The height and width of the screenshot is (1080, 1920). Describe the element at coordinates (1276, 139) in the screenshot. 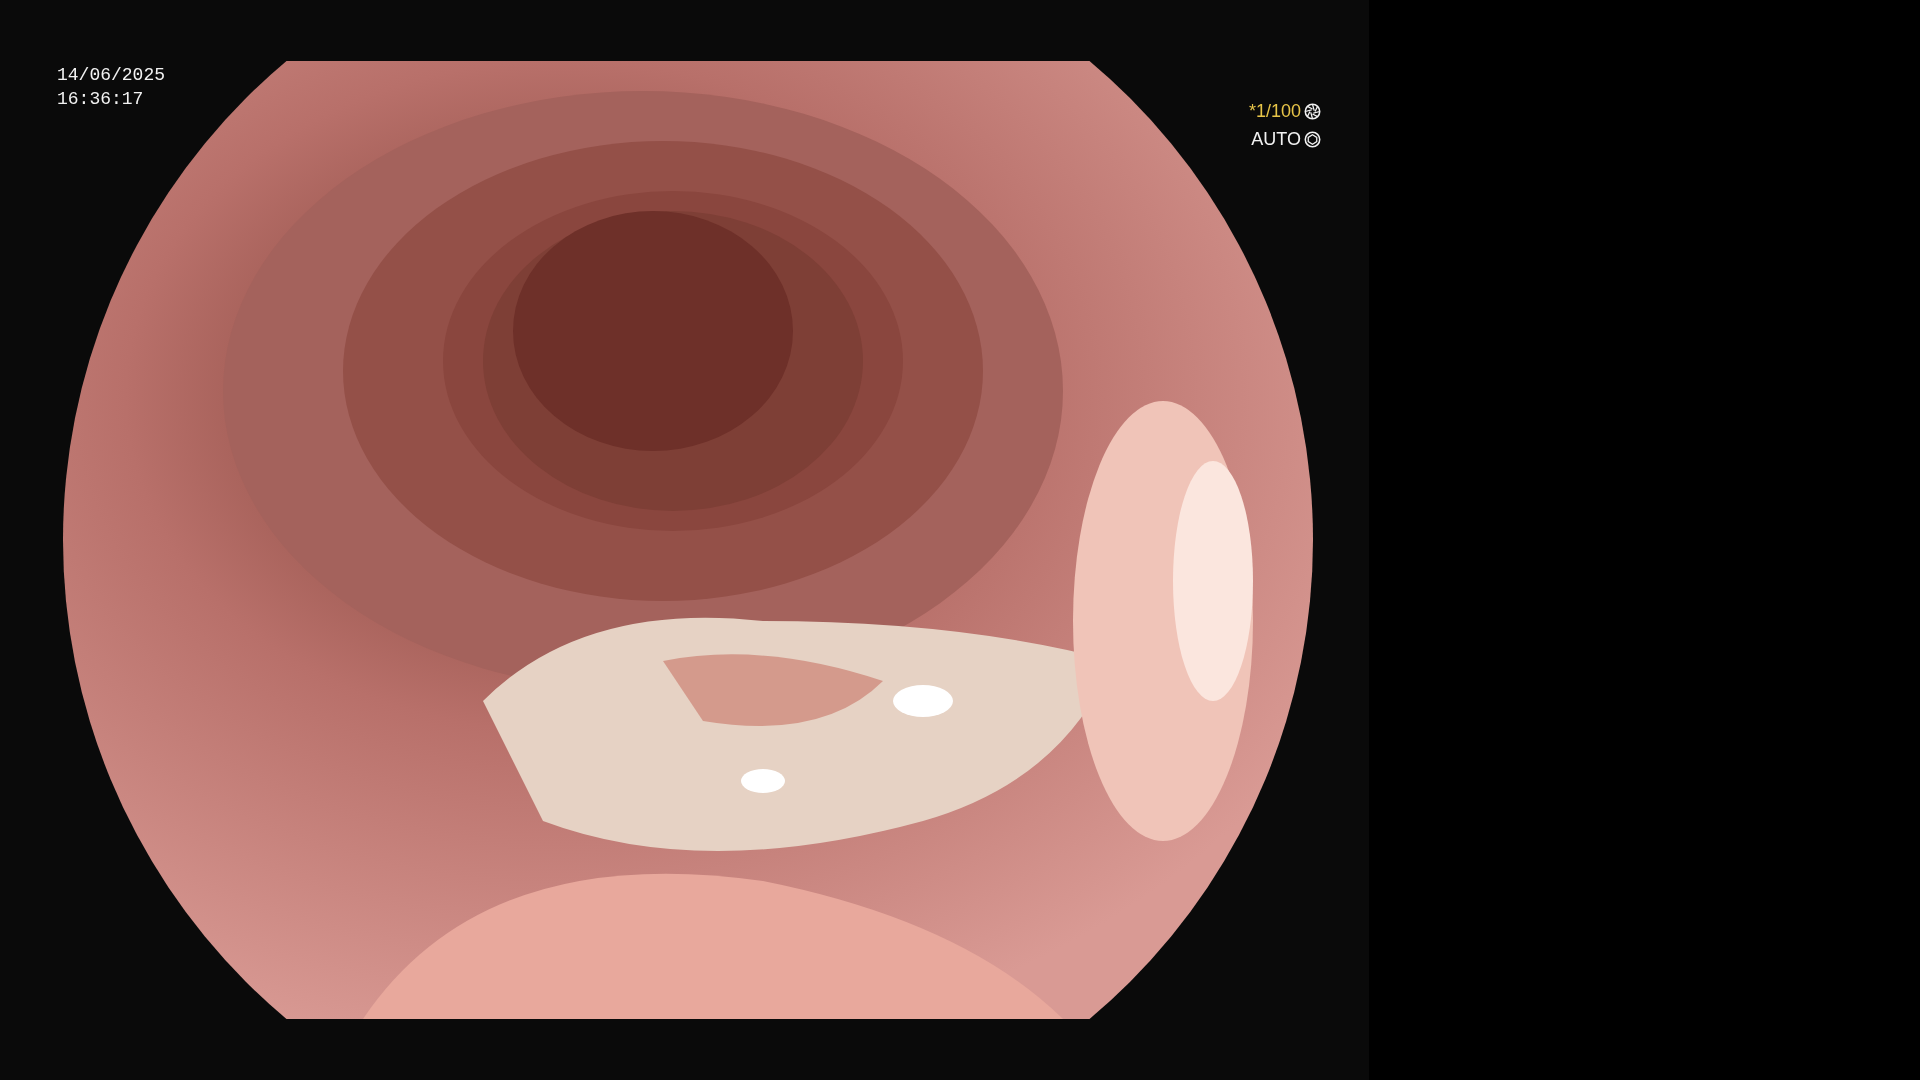

I see `exposure-mode-text: AUTO` at that location.